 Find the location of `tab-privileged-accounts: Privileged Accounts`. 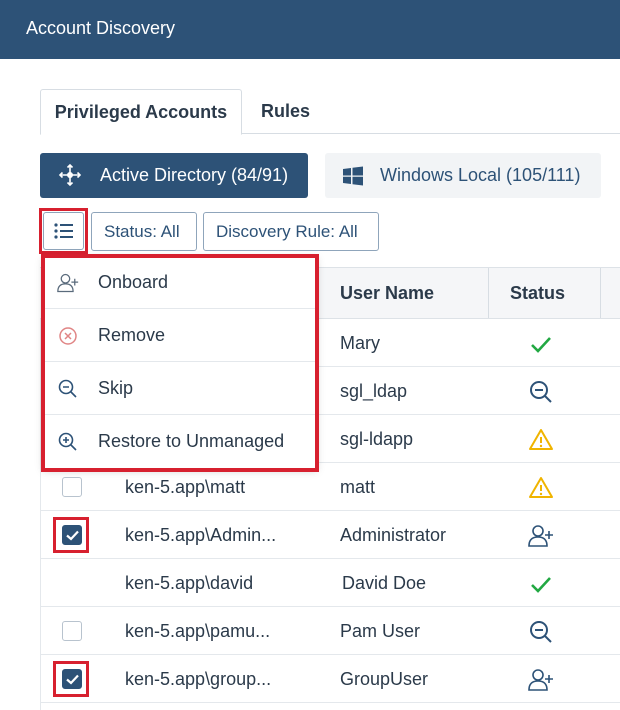

tab-privileged-accounts: Privileged Accounts is located at coordinates (141, 112).